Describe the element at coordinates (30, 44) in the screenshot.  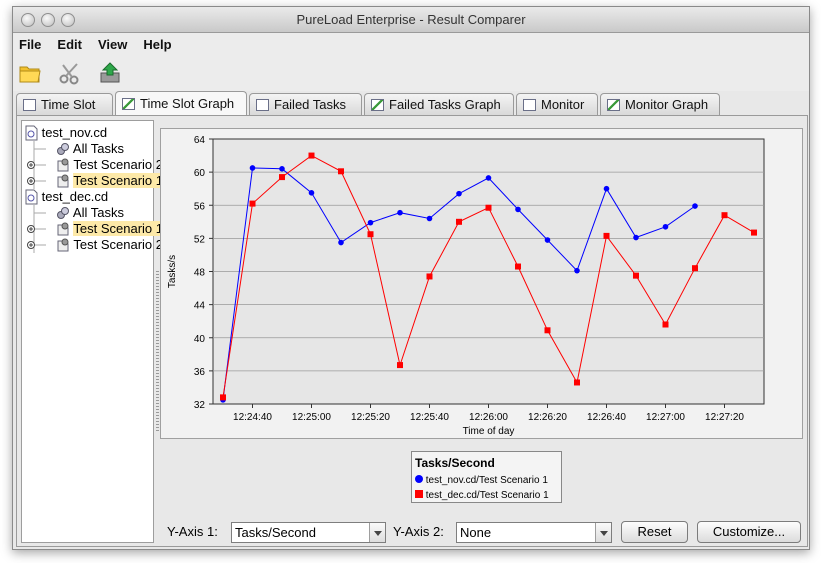
I see `menu-file: File` at that location.